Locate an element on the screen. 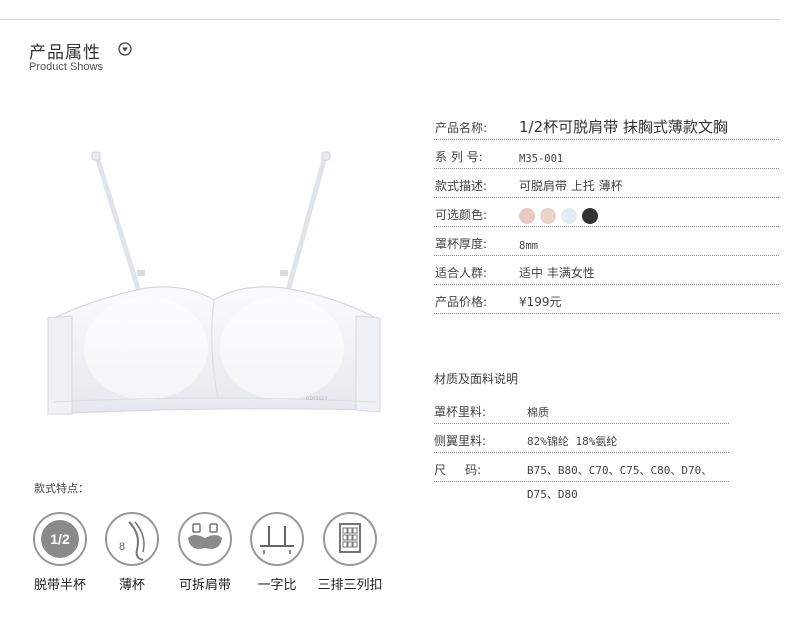 The image size is (790, 638). chevron-circle-down-icon is located at coordinates (125, 49).